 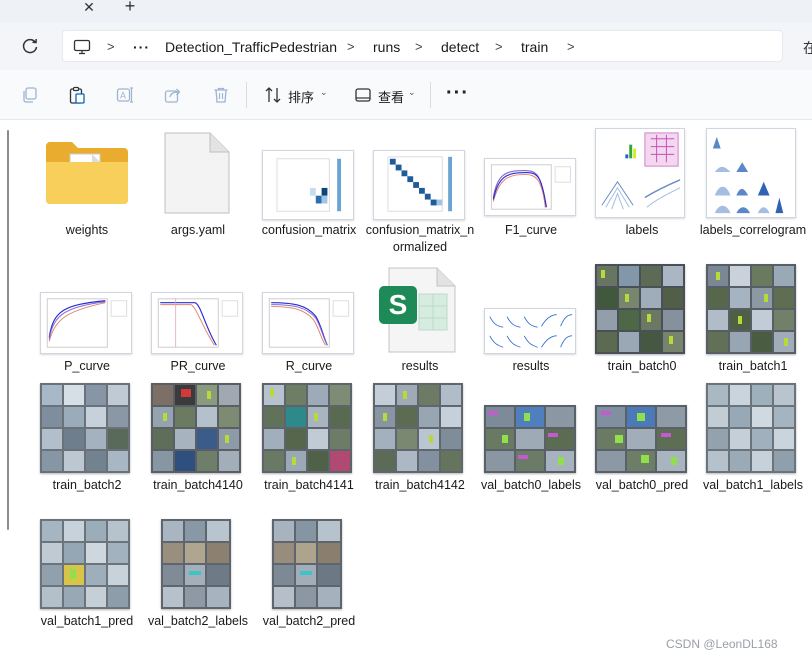 I want to click on file-item: confusion_matrix_normalized, so click(x=420, y=193).